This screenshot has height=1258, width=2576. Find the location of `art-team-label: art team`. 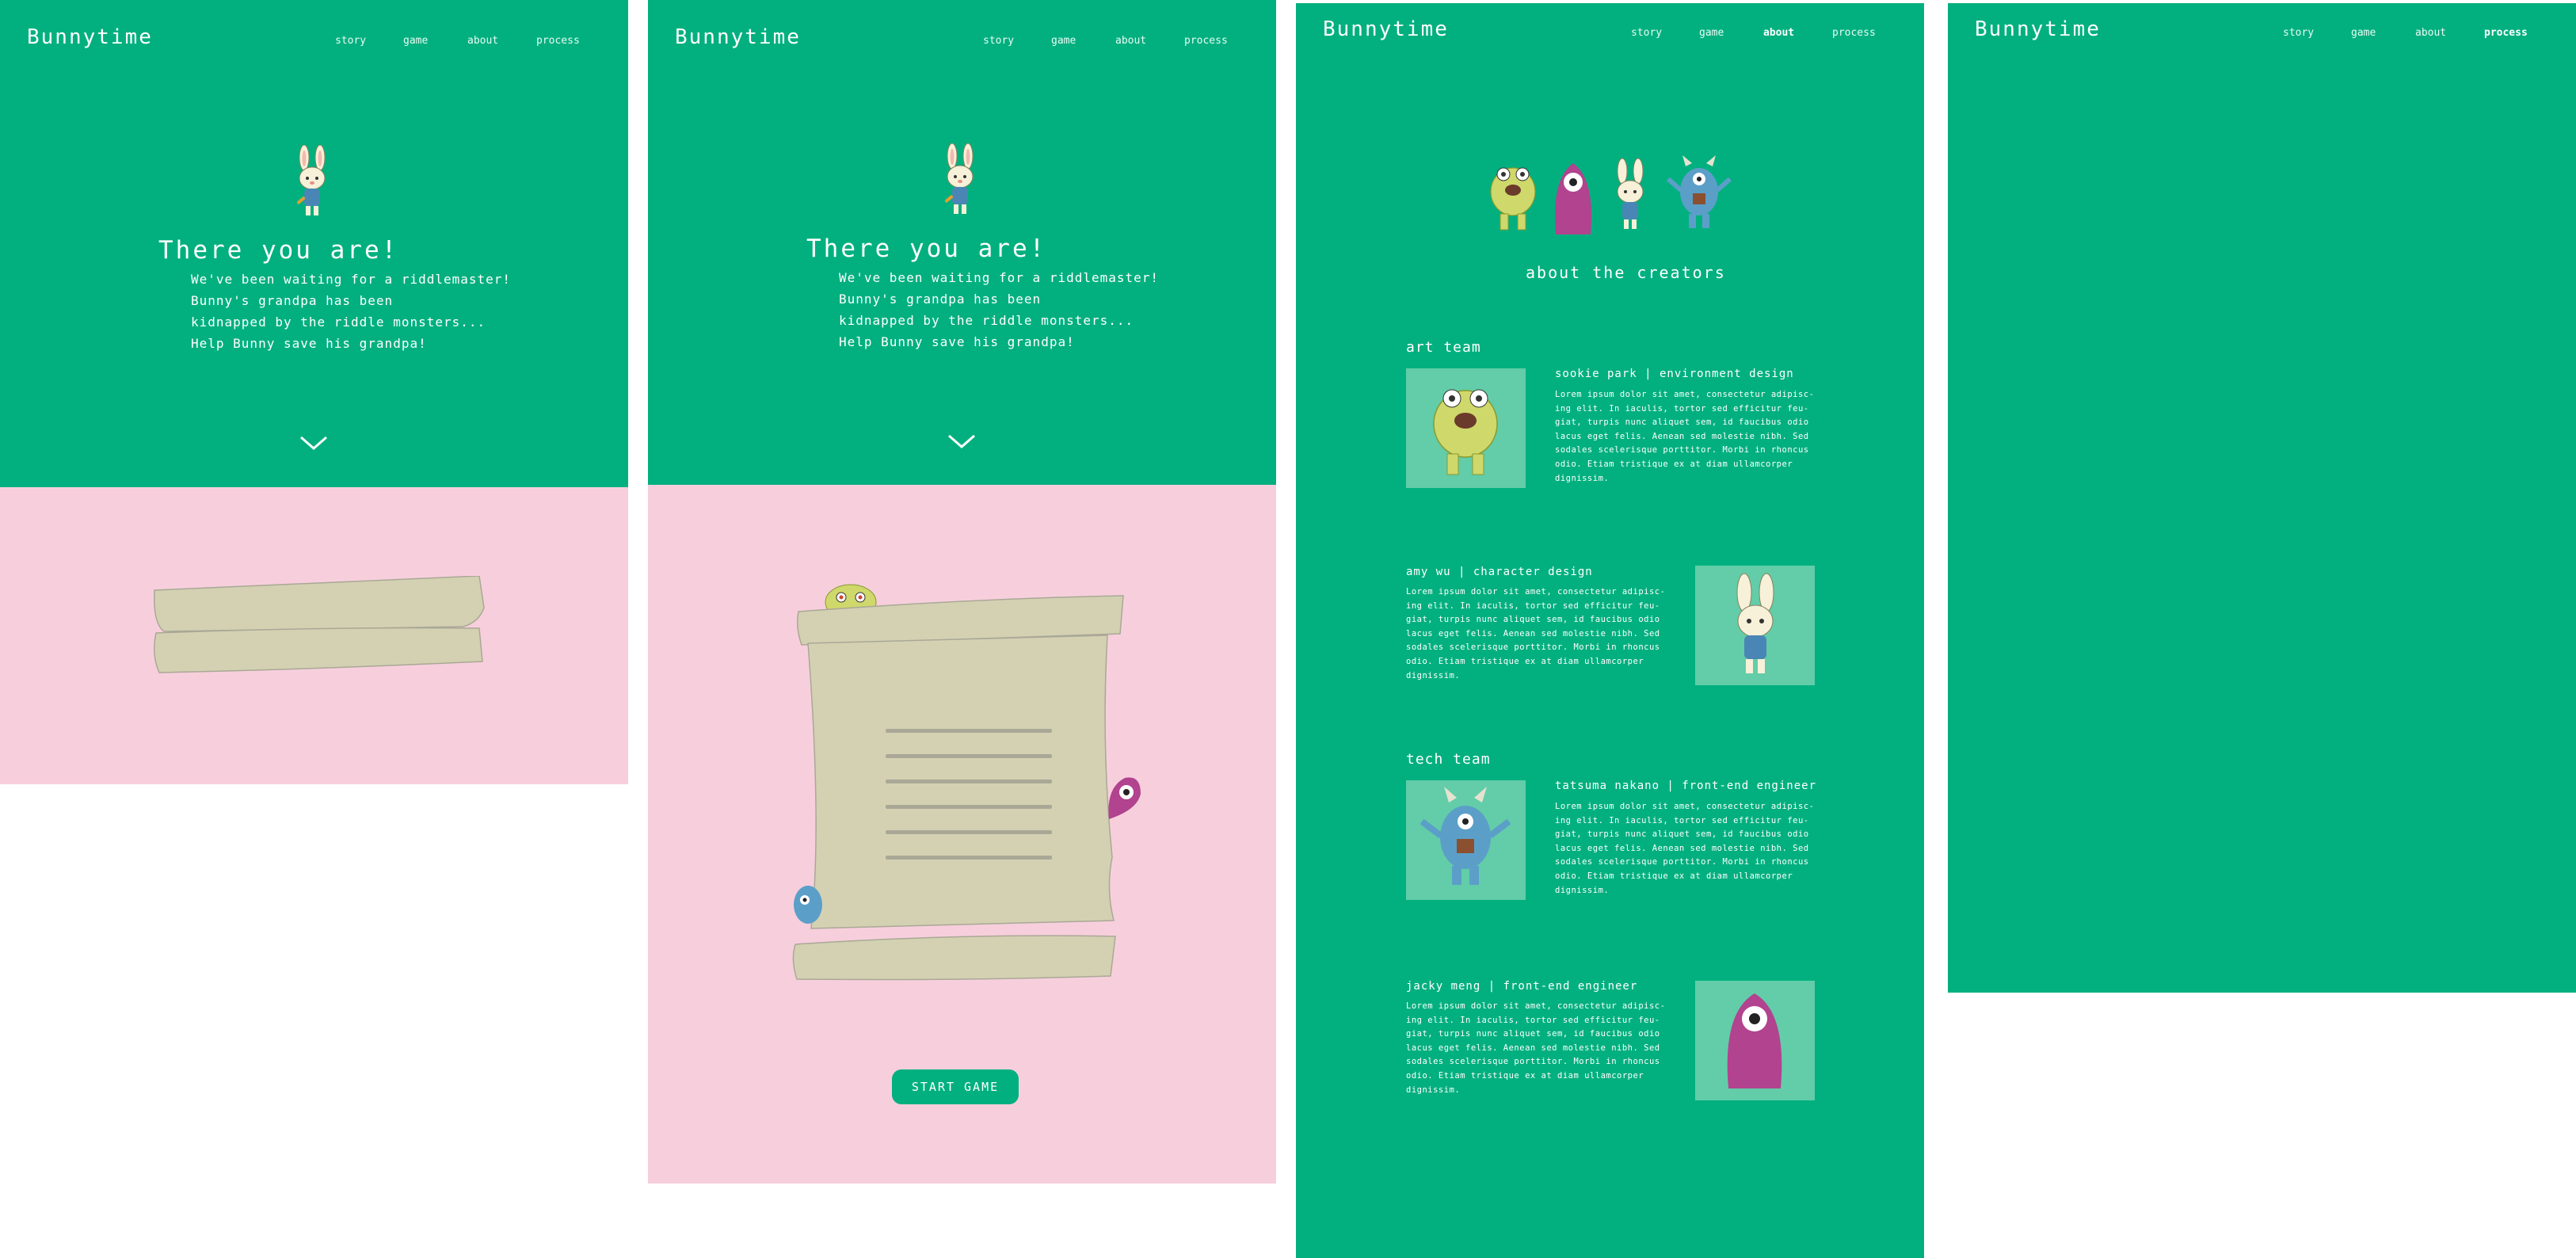

art-team-label: art team is located at coordinates (1443, 348).